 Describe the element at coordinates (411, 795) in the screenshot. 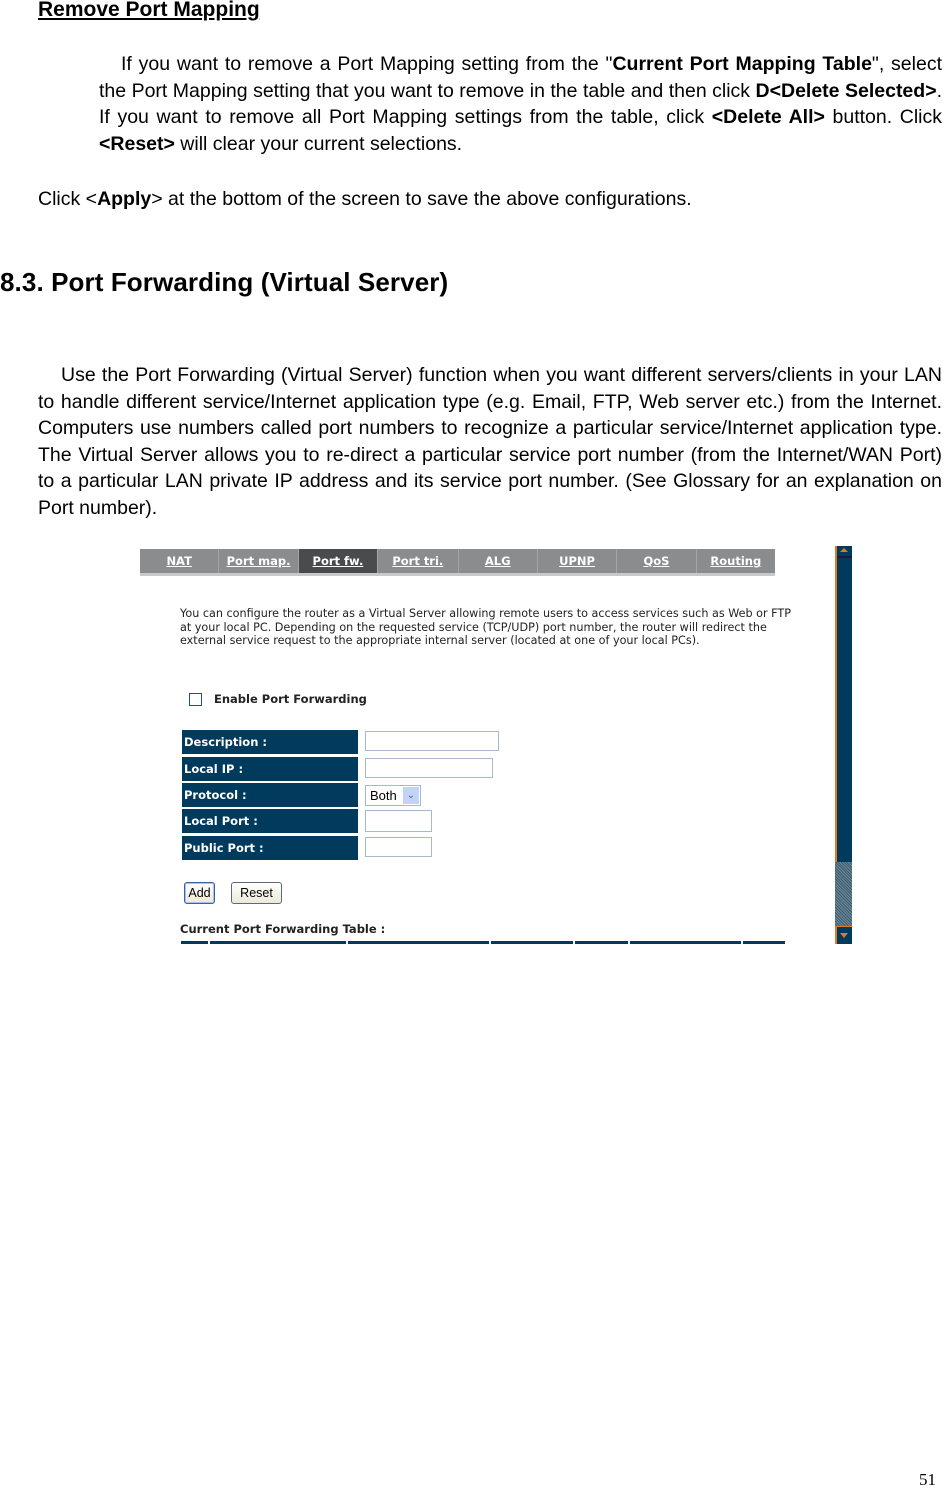

I see `chevron-down-icon: ⌄` at that location.